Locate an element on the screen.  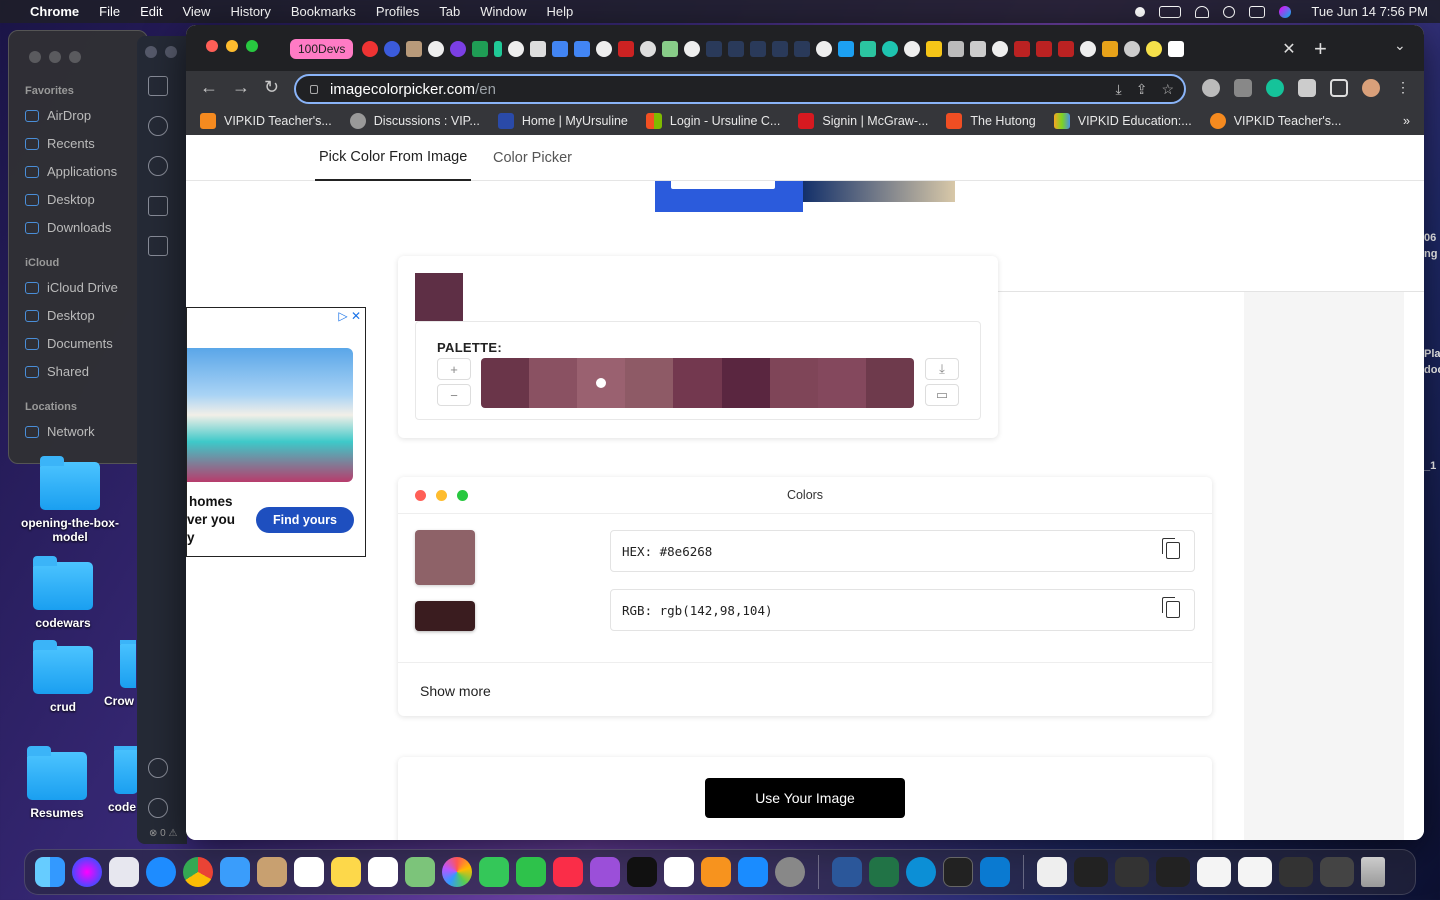
finder-minimize-button is located at coordinates (55, 57).